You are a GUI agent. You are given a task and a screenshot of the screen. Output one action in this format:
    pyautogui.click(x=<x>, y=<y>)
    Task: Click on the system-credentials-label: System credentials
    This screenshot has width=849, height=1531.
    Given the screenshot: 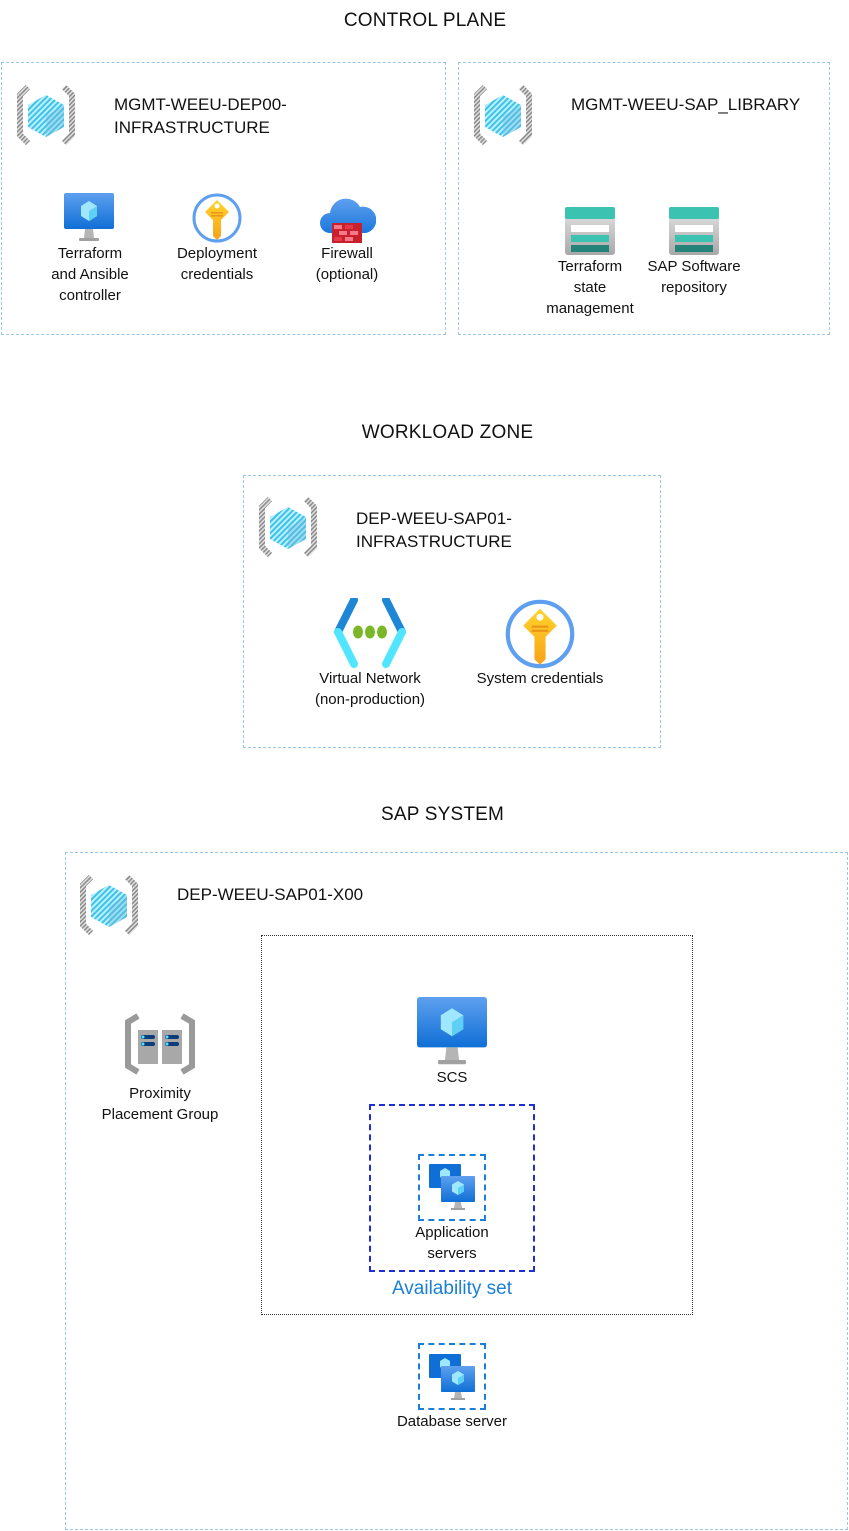 What is the action you would take?
    pyautogui.click(x=540, y=678)
    